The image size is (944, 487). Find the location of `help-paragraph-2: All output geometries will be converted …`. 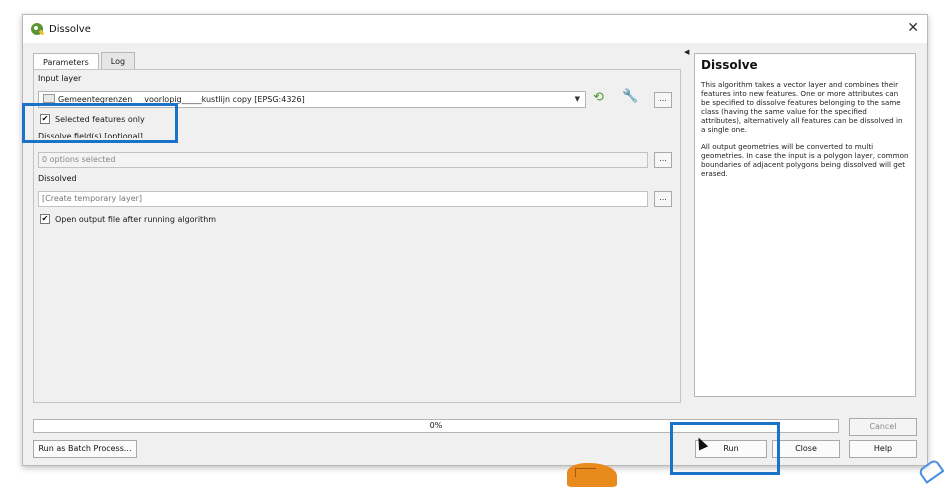

help-paragraph-2: All output geometries will be converted … is located at coordinates (805, 160).